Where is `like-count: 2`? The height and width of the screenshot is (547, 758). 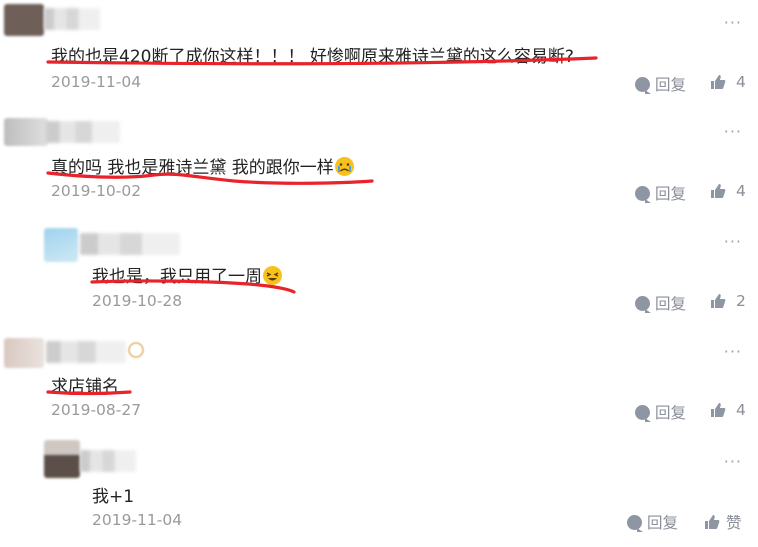
like-count: 2 is located at coordinates (741, 301).